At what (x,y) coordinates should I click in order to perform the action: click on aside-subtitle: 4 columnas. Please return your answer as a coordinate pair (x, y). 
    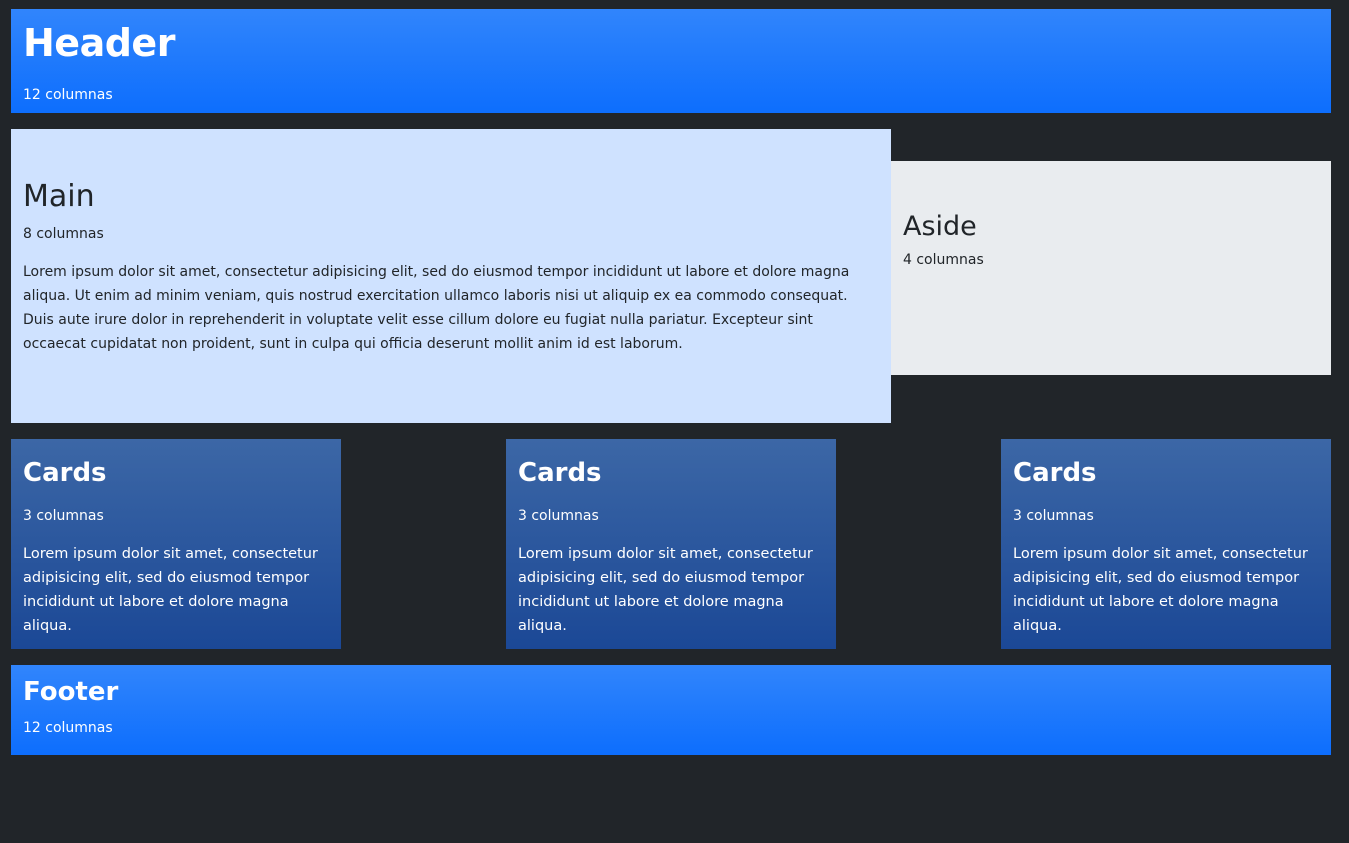
    Looking at the image, I should click on (943, 260).